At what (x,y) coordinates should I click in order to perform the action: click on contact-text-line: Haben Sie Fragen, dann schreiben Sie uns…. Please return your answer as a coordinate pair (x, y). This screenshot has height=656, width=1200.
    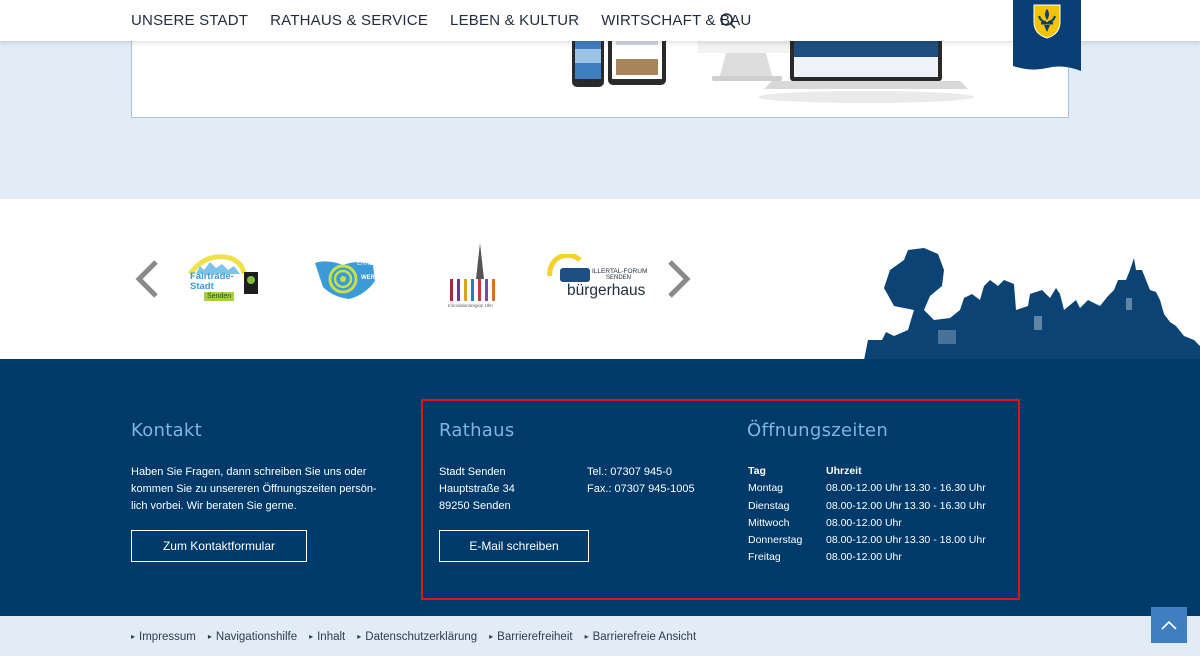
    Looking at the image, I should click on (249, 472).